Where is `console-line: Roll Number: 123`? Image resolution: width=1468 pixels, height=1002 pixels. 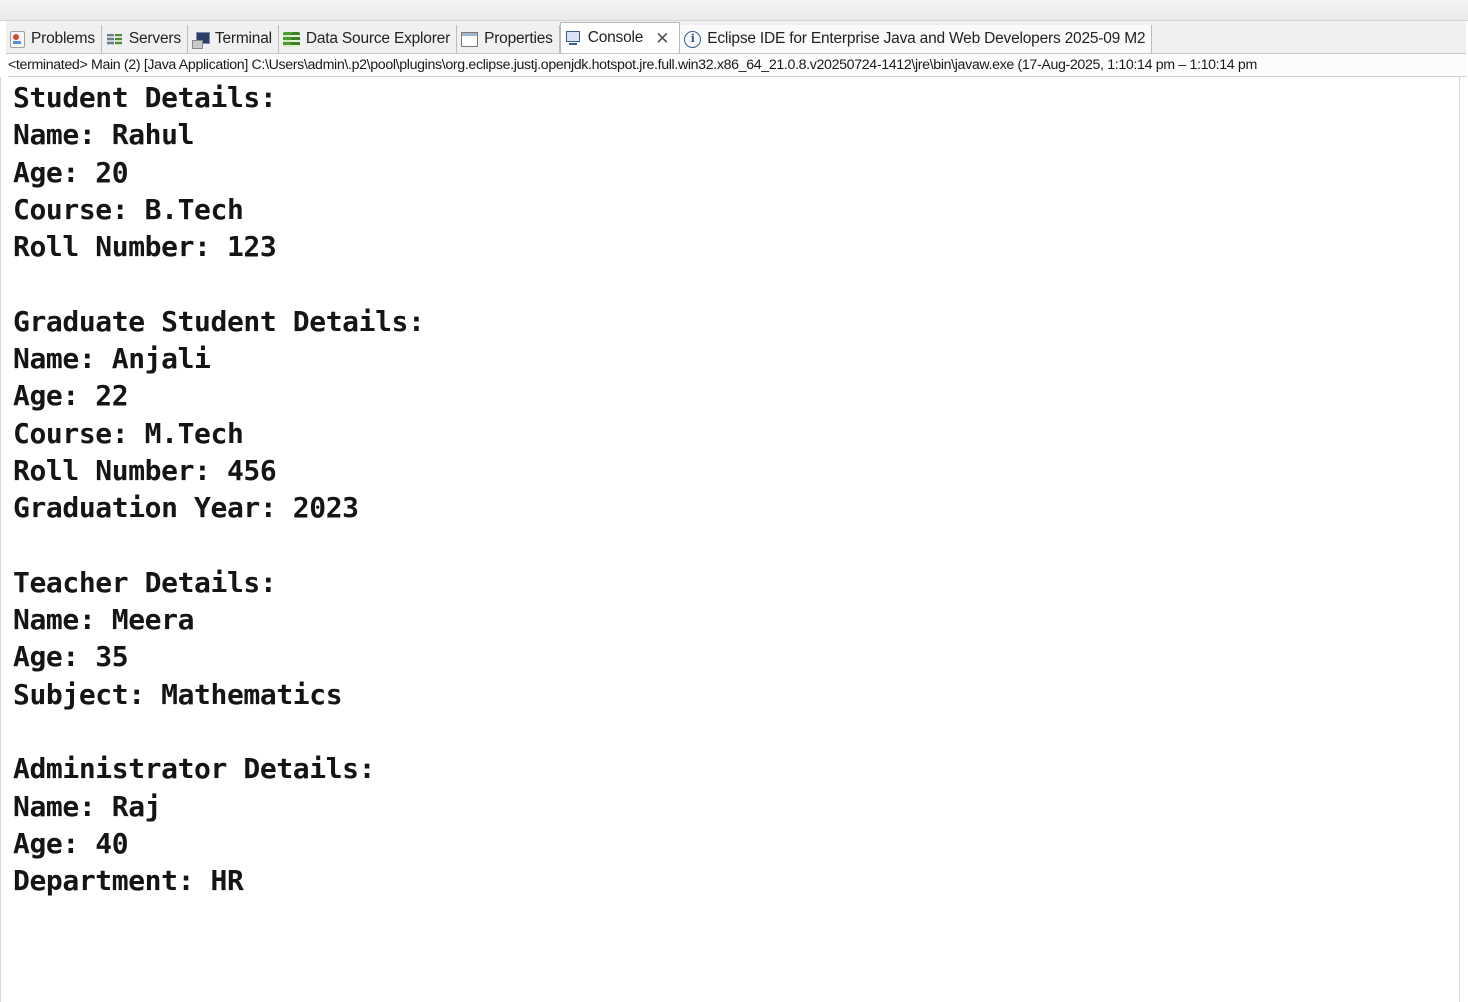
console-line: Roll Number: 123 is located at coordinates (145, 247).